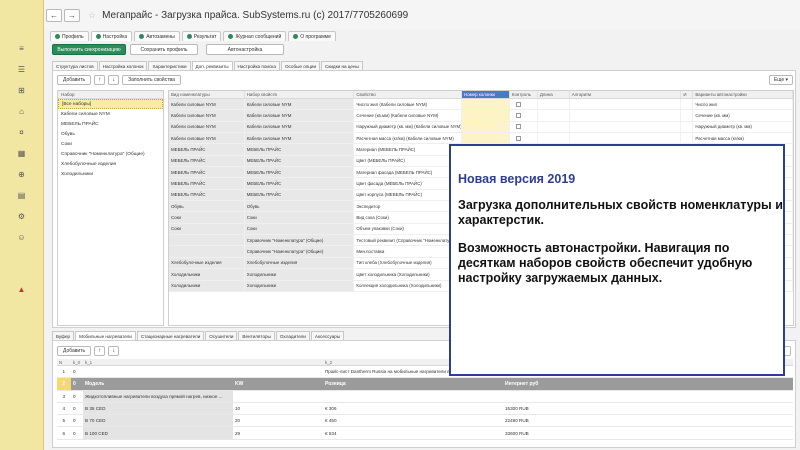  Describe the element at coordinates (110, 134) in the screenshot. I see `set-list-item: Обувь` at that location.